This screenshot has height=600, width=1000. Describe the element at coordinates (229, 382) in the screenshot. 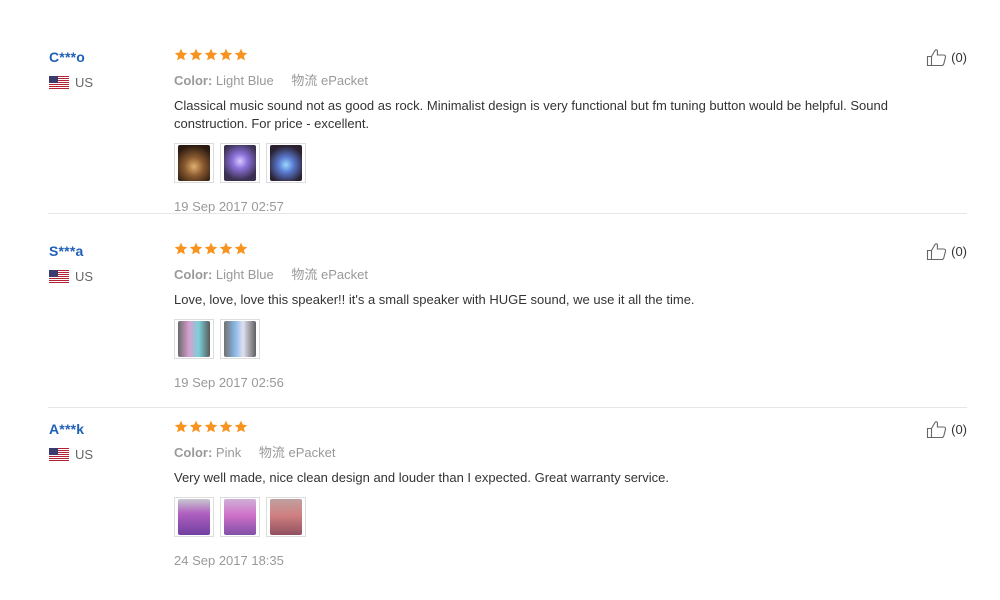

I see `review-date: 19 Sep 2017 02:56` at that location.